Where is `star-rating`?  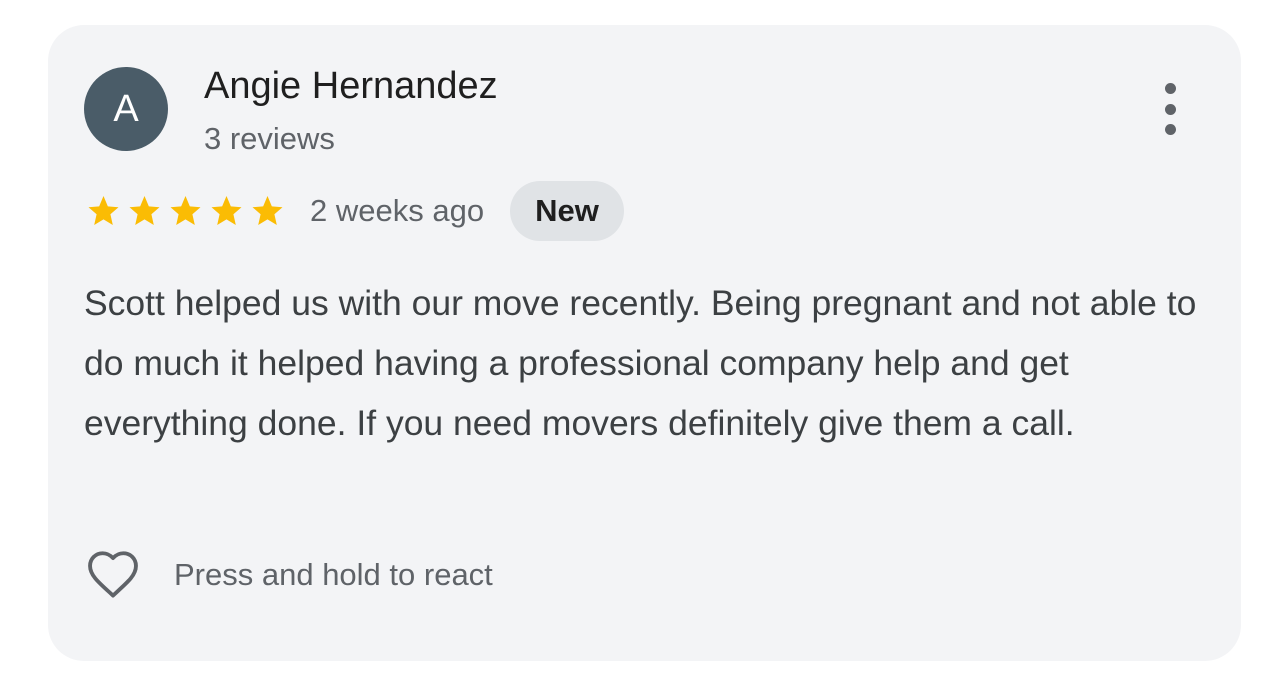 star-rating is located at coordinates (185, 211).